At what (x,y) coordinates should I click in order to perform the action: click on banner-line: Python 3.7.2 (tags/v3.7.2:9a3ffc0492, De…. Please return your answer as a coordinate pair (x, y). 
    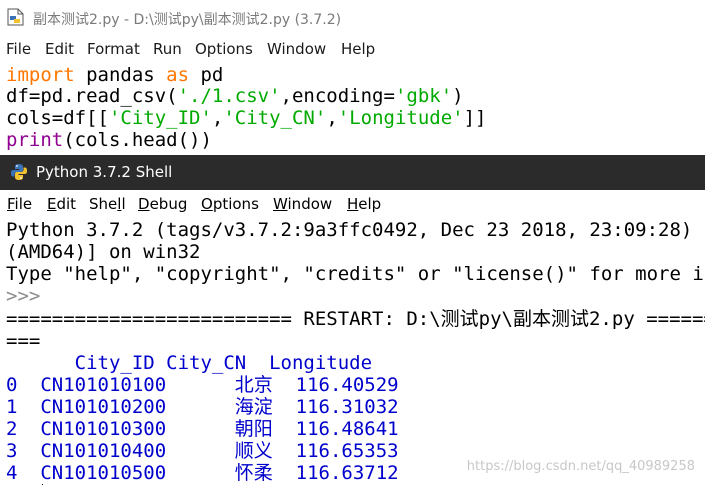
    Looking at the image, I should click on (355, 230).